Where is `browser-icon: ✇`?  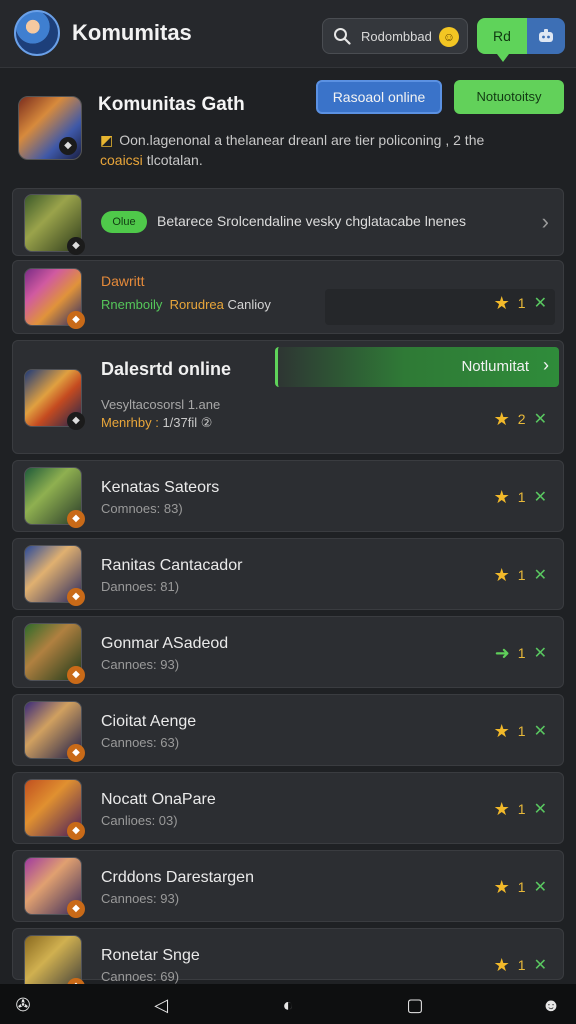
browser-icon: ✇ is located at coordinates (23, 1005).